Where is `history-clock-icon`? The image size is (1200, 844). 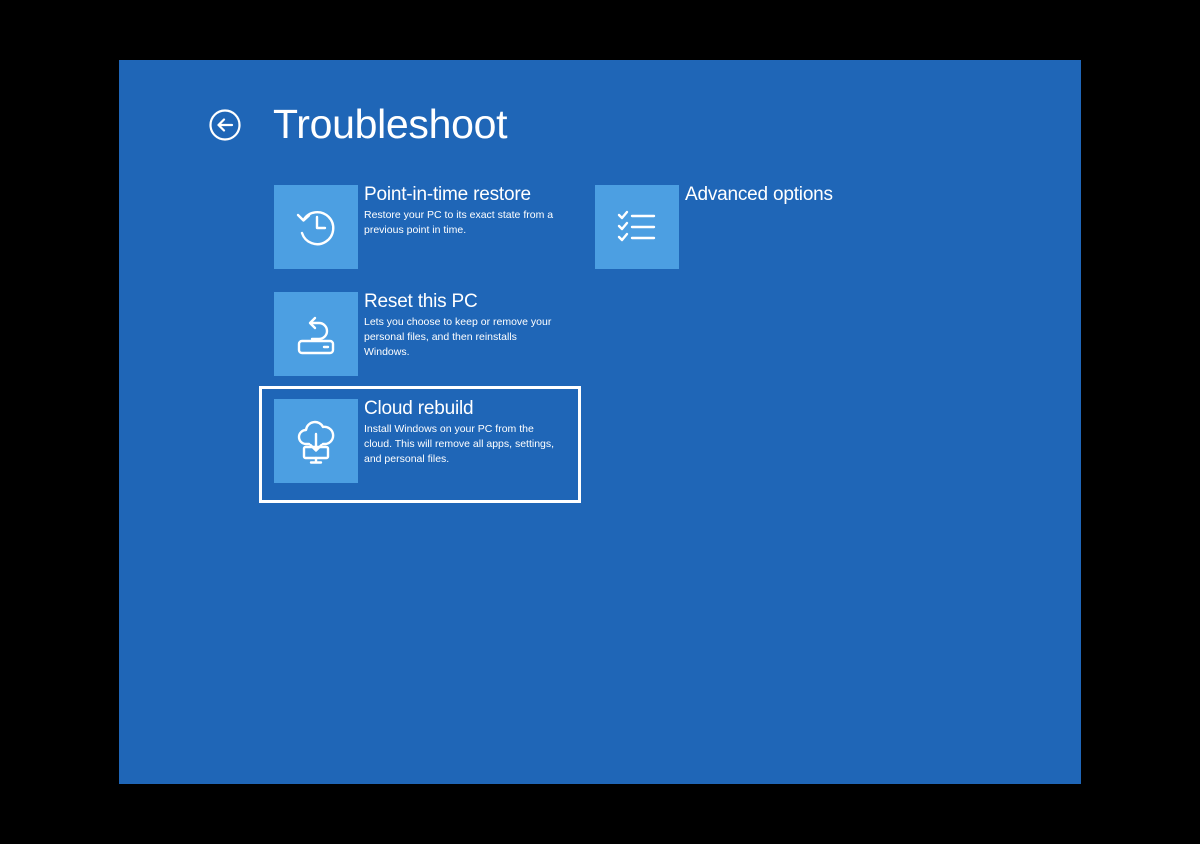
history-clock-icon is located at coordinates (315, 228).